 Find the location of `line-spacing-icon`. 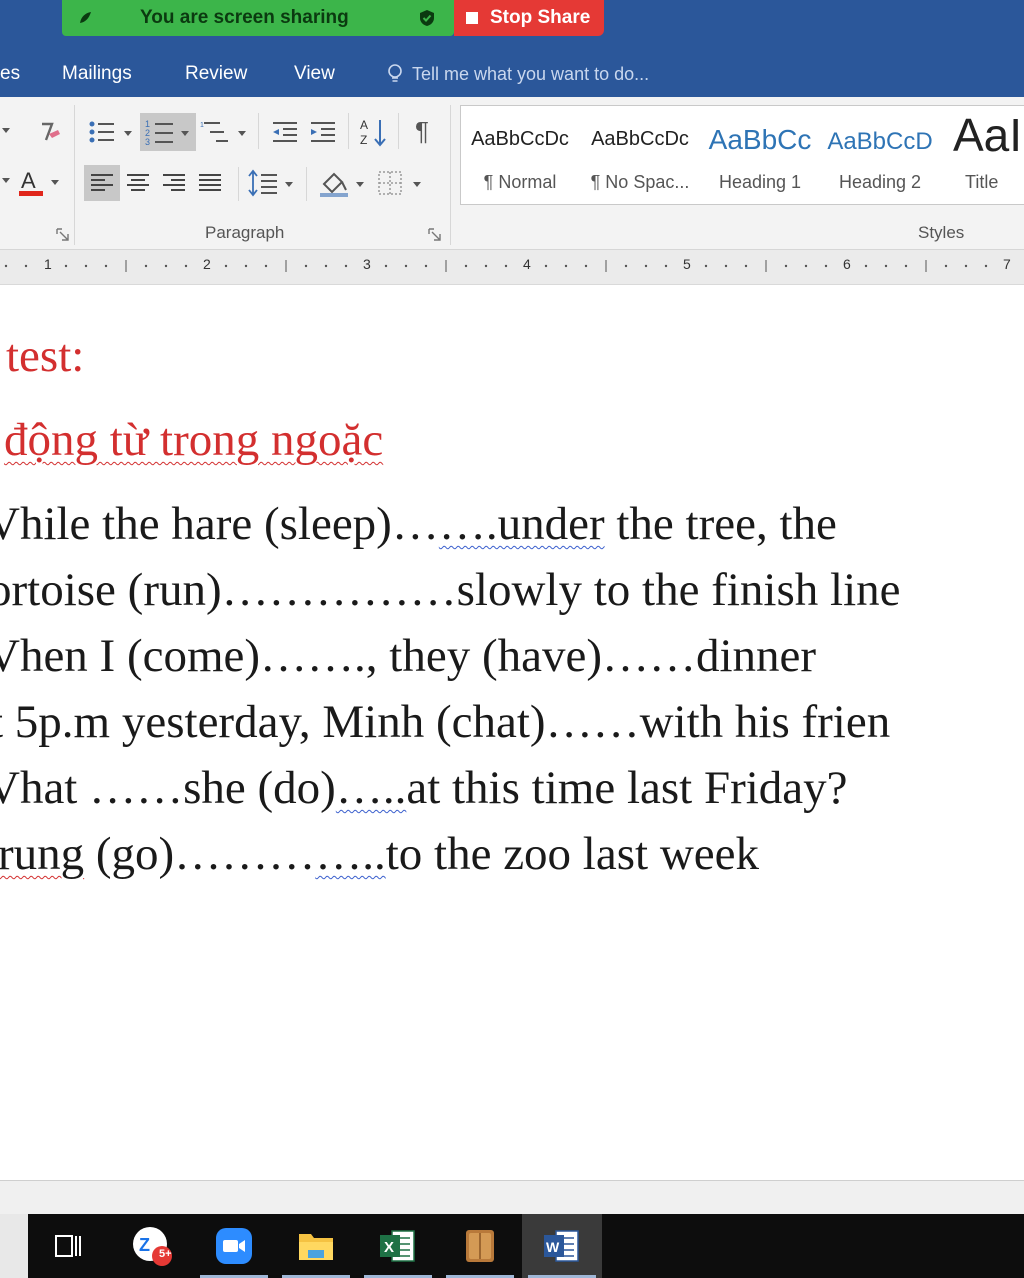

line-spacing-icon is located at coordinates (271, 183).